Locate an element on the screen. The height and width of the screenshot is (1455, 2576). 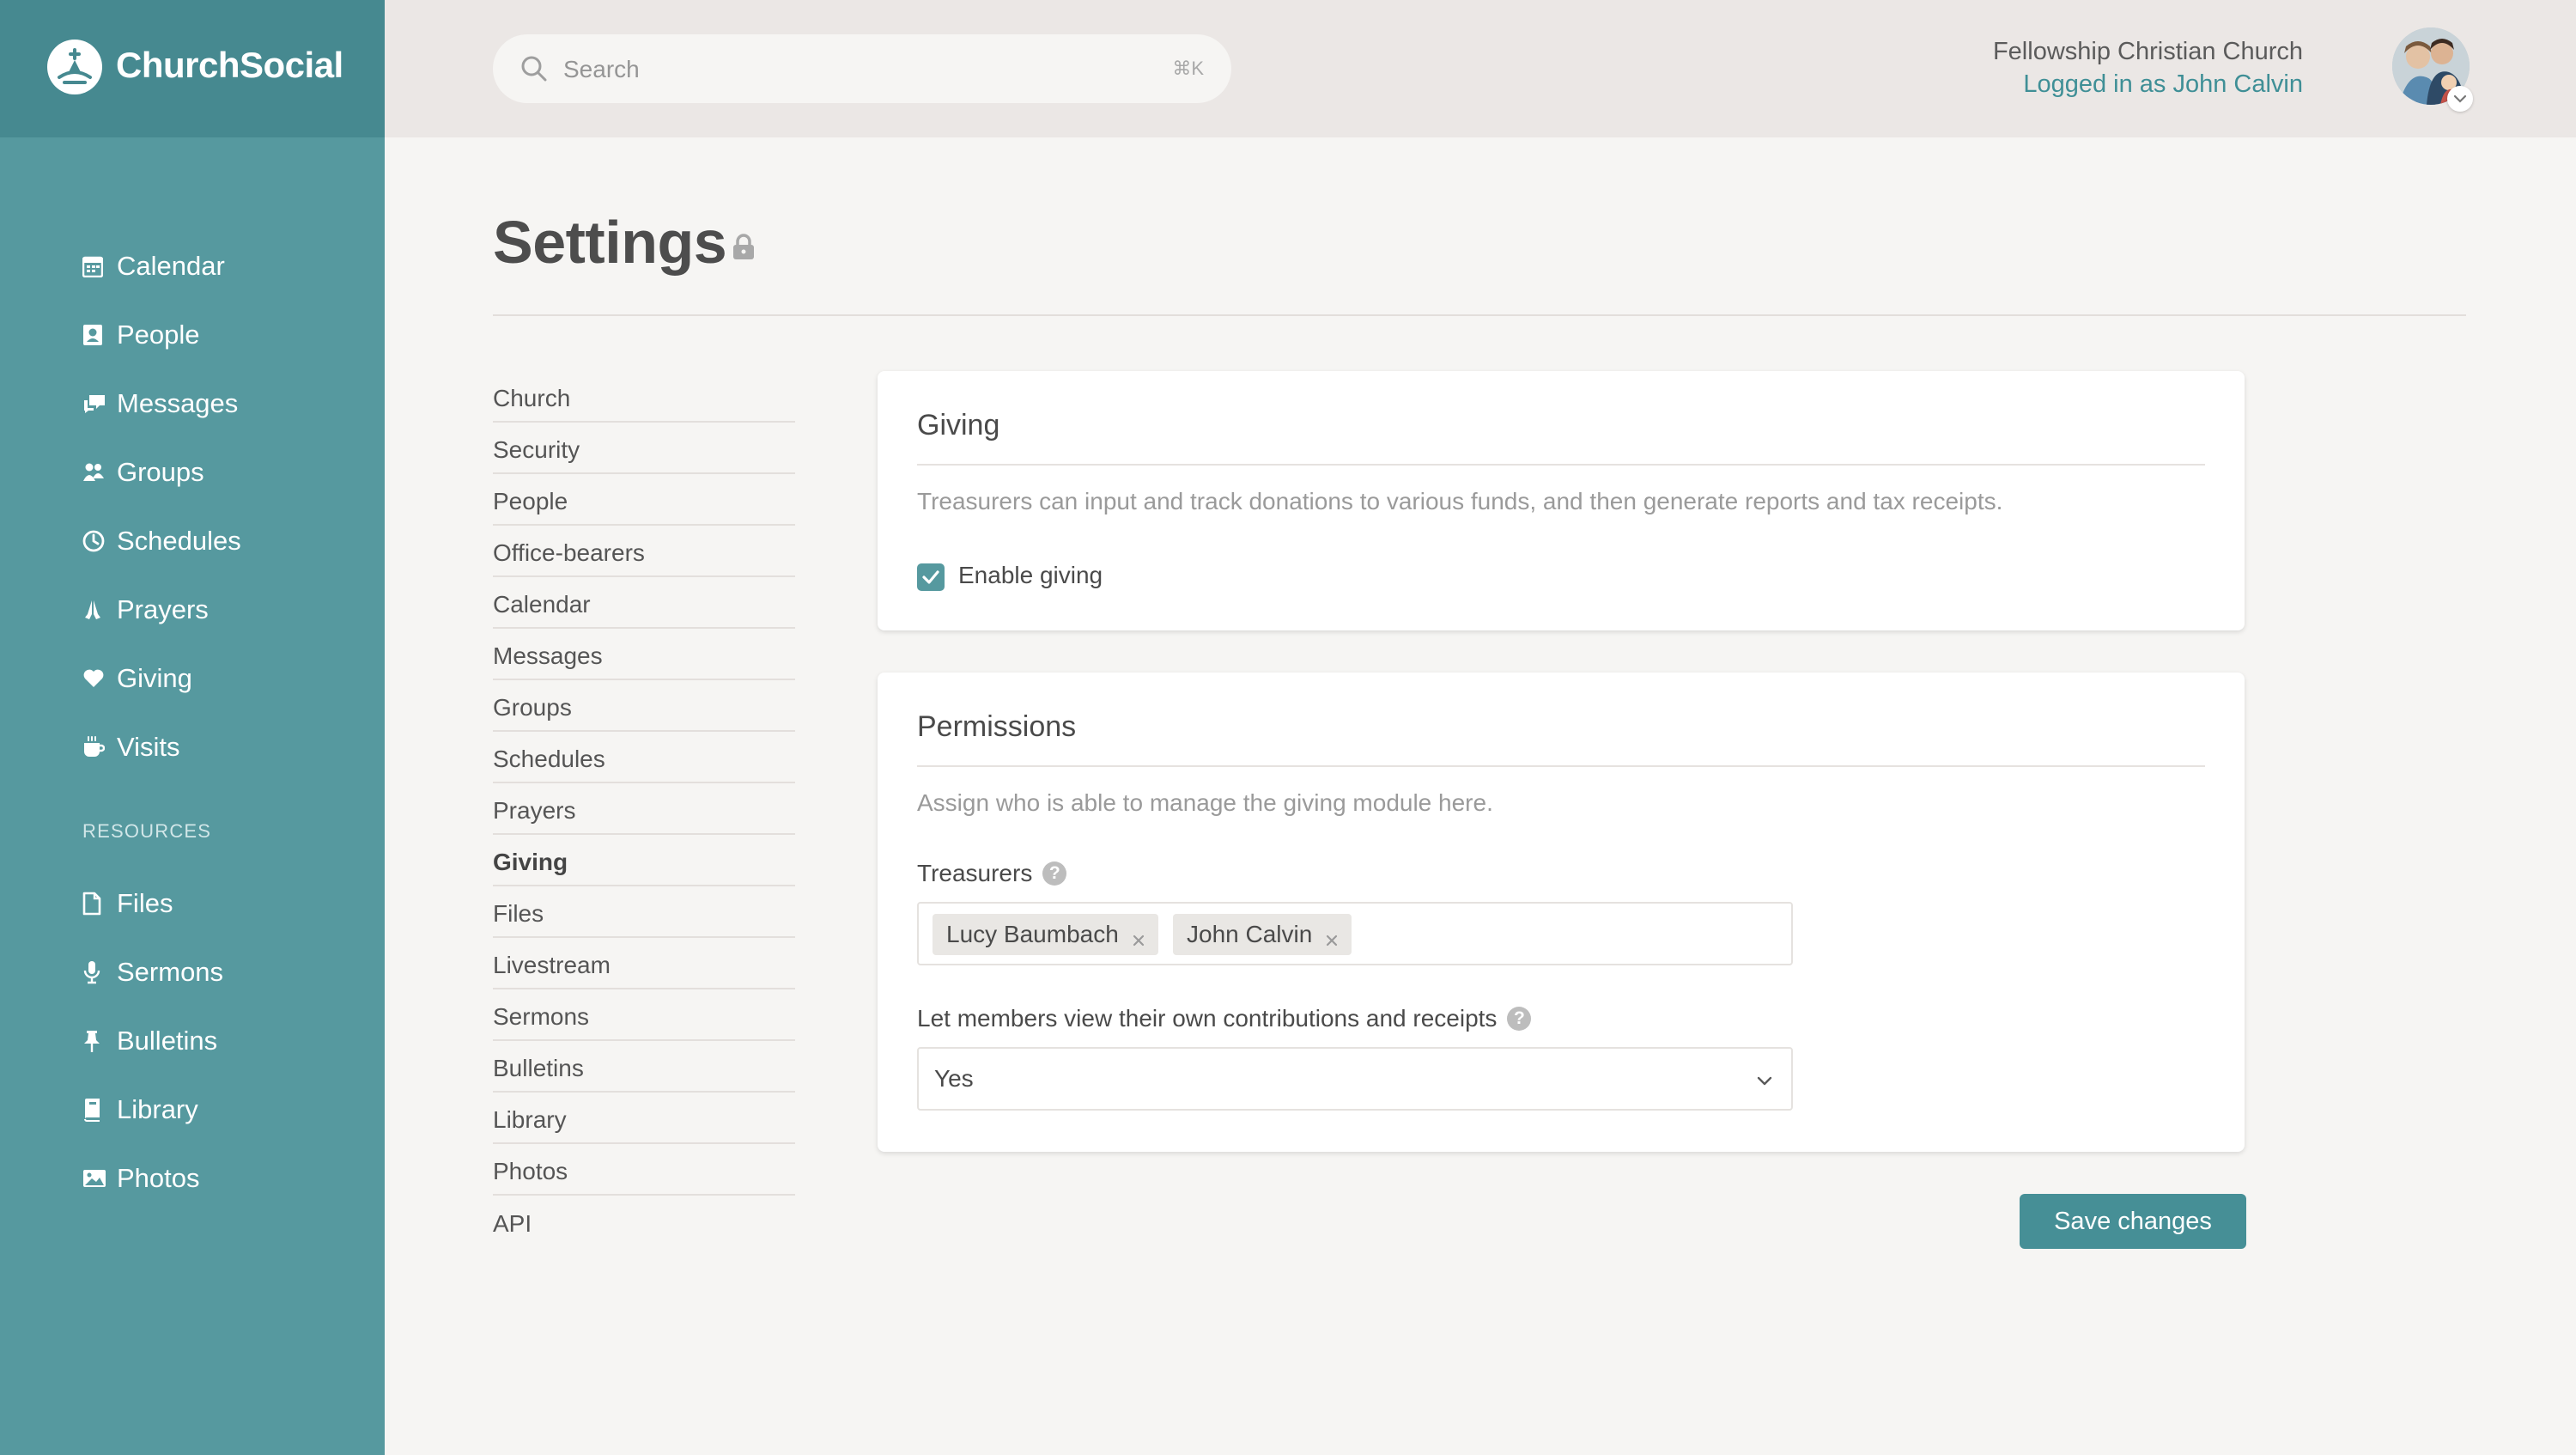
save-changes-button: Save changes is located at coordinates (2133, 1221).